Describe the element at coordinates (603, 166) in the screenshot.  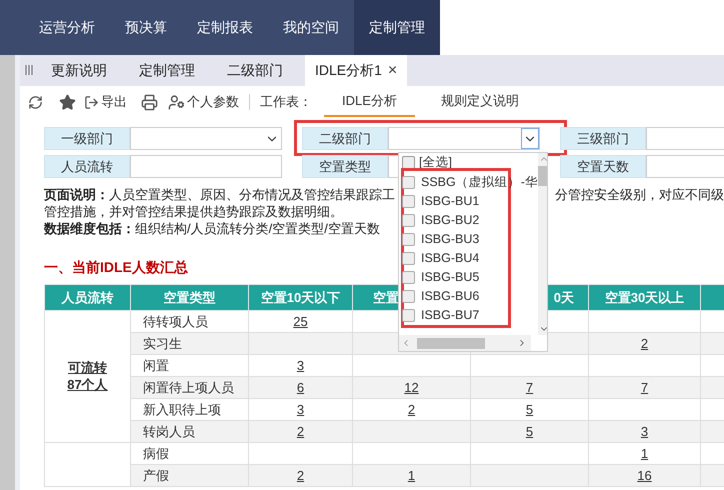
I see `filter-label: 空置天数` at that location.